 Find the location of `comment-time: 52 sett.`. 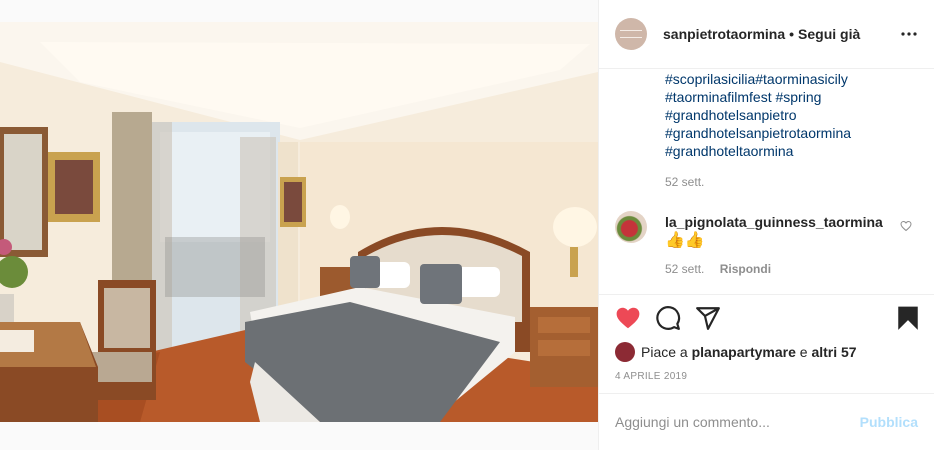

comment-time: 52 sett. is located at coordinates (684, 269).